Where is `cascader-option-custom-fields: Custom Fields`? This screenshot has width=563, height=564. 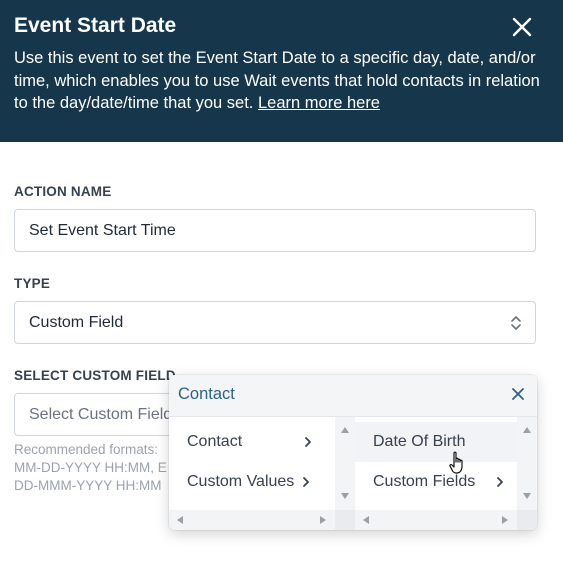
cascader-option-custom-fields: Custom Fields is located at coordinates (436, 482).